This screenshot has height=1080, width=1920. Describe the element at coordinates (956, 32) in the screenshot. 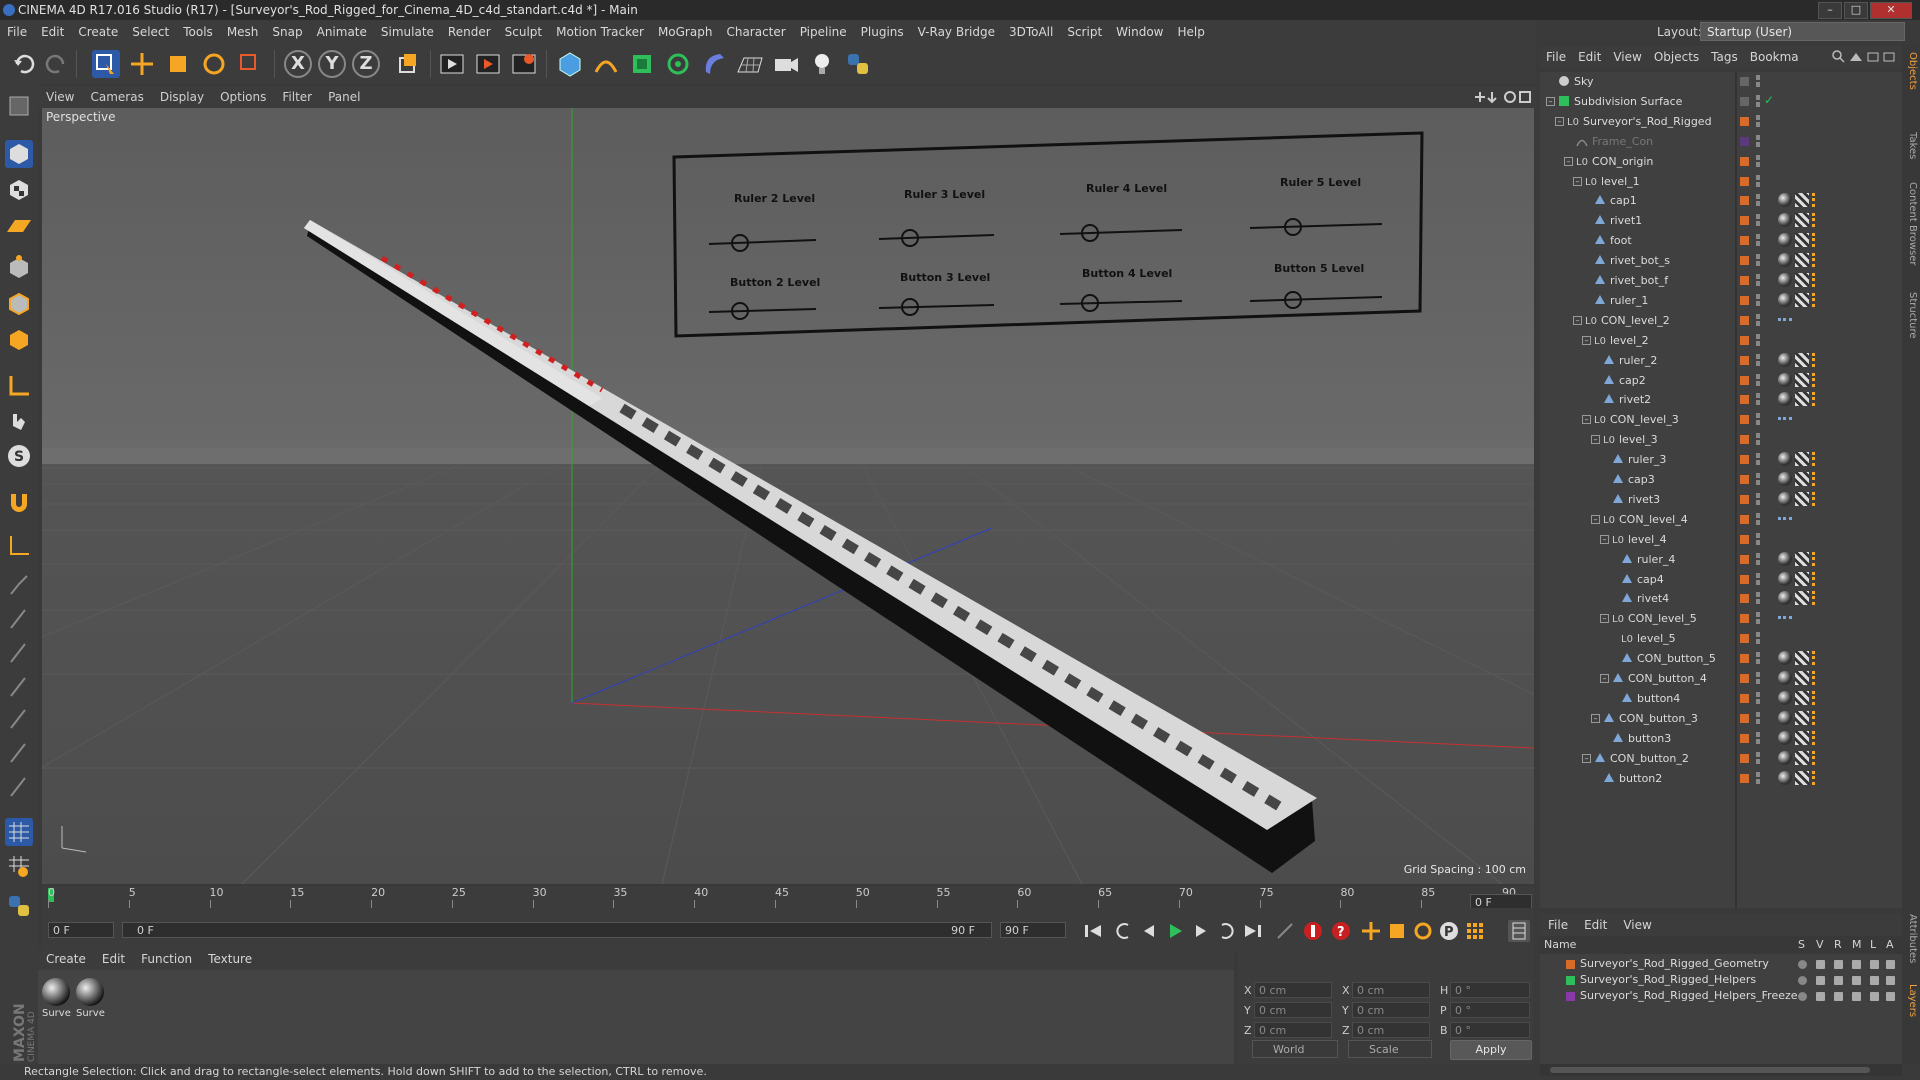

I see `menu-v-ray-bridge: V-Ray Bridge` at that location.